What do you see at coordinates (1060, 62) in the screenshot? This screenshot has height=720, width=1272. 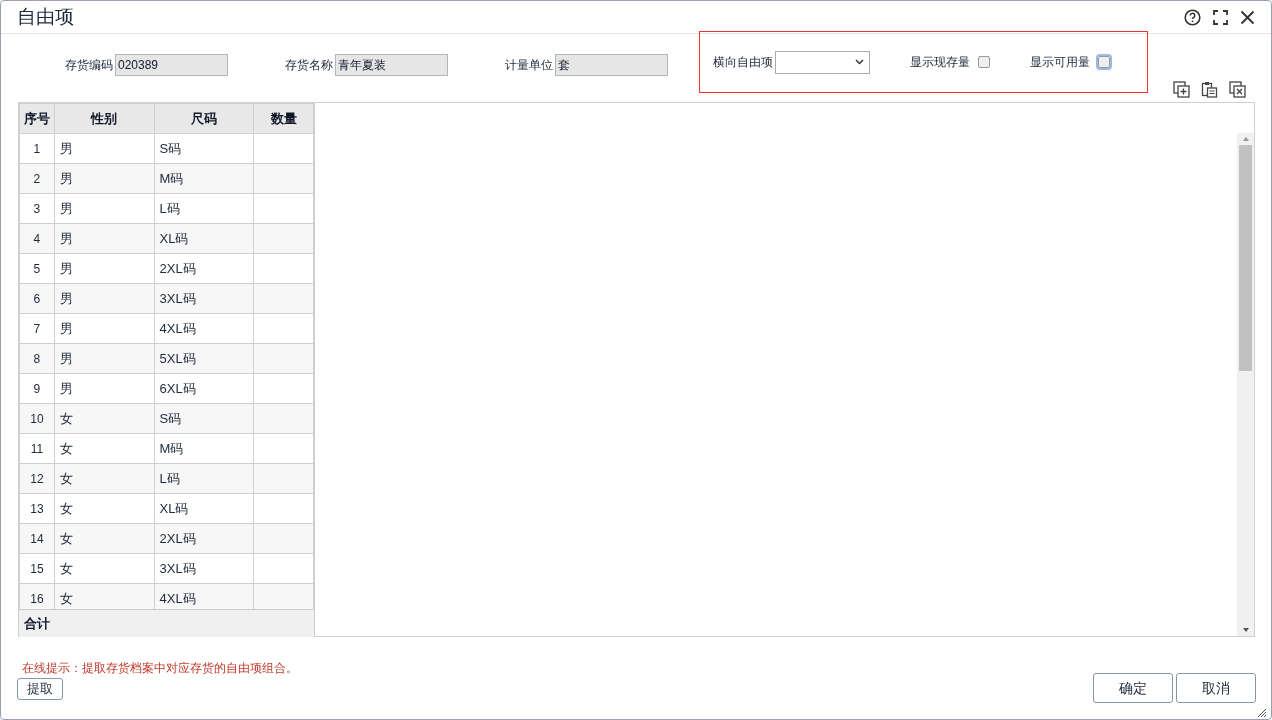 I see `checkbox-label: 显示可用量` at bounding box center [1060, 62].